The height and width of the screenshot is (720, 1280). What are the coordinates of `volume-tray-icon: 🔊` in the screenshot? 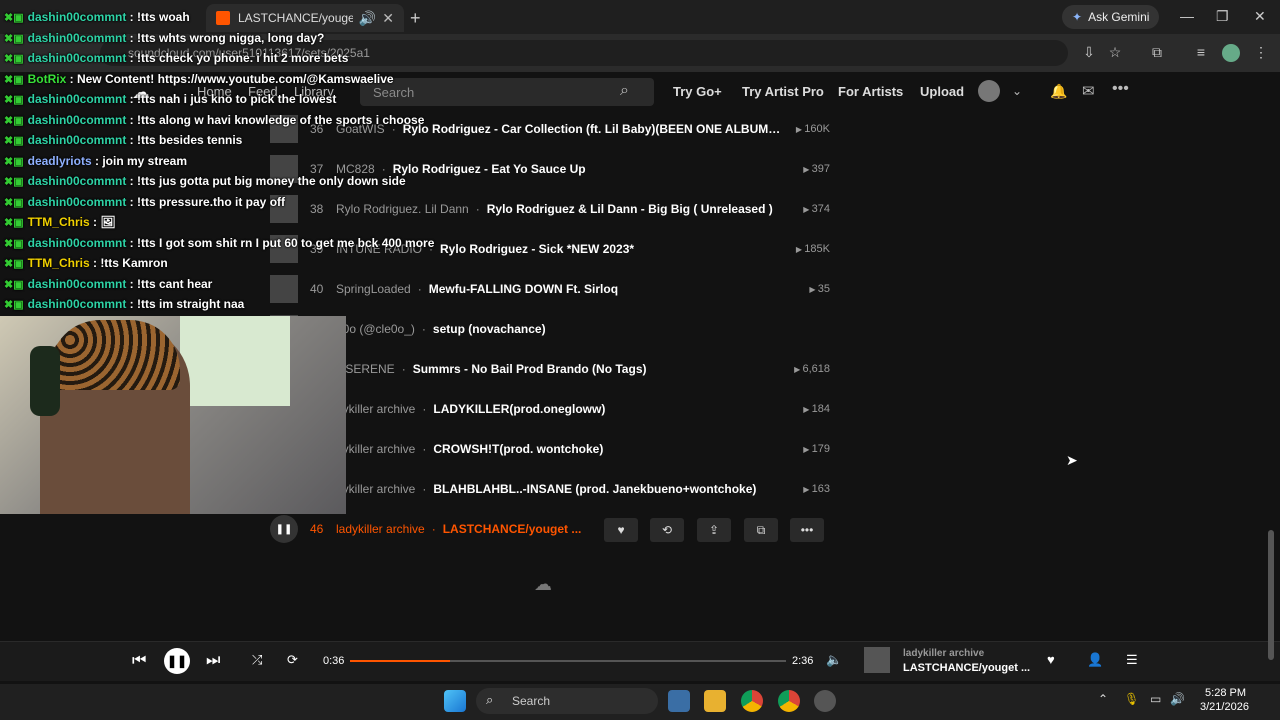 It's located at (1177, 699).